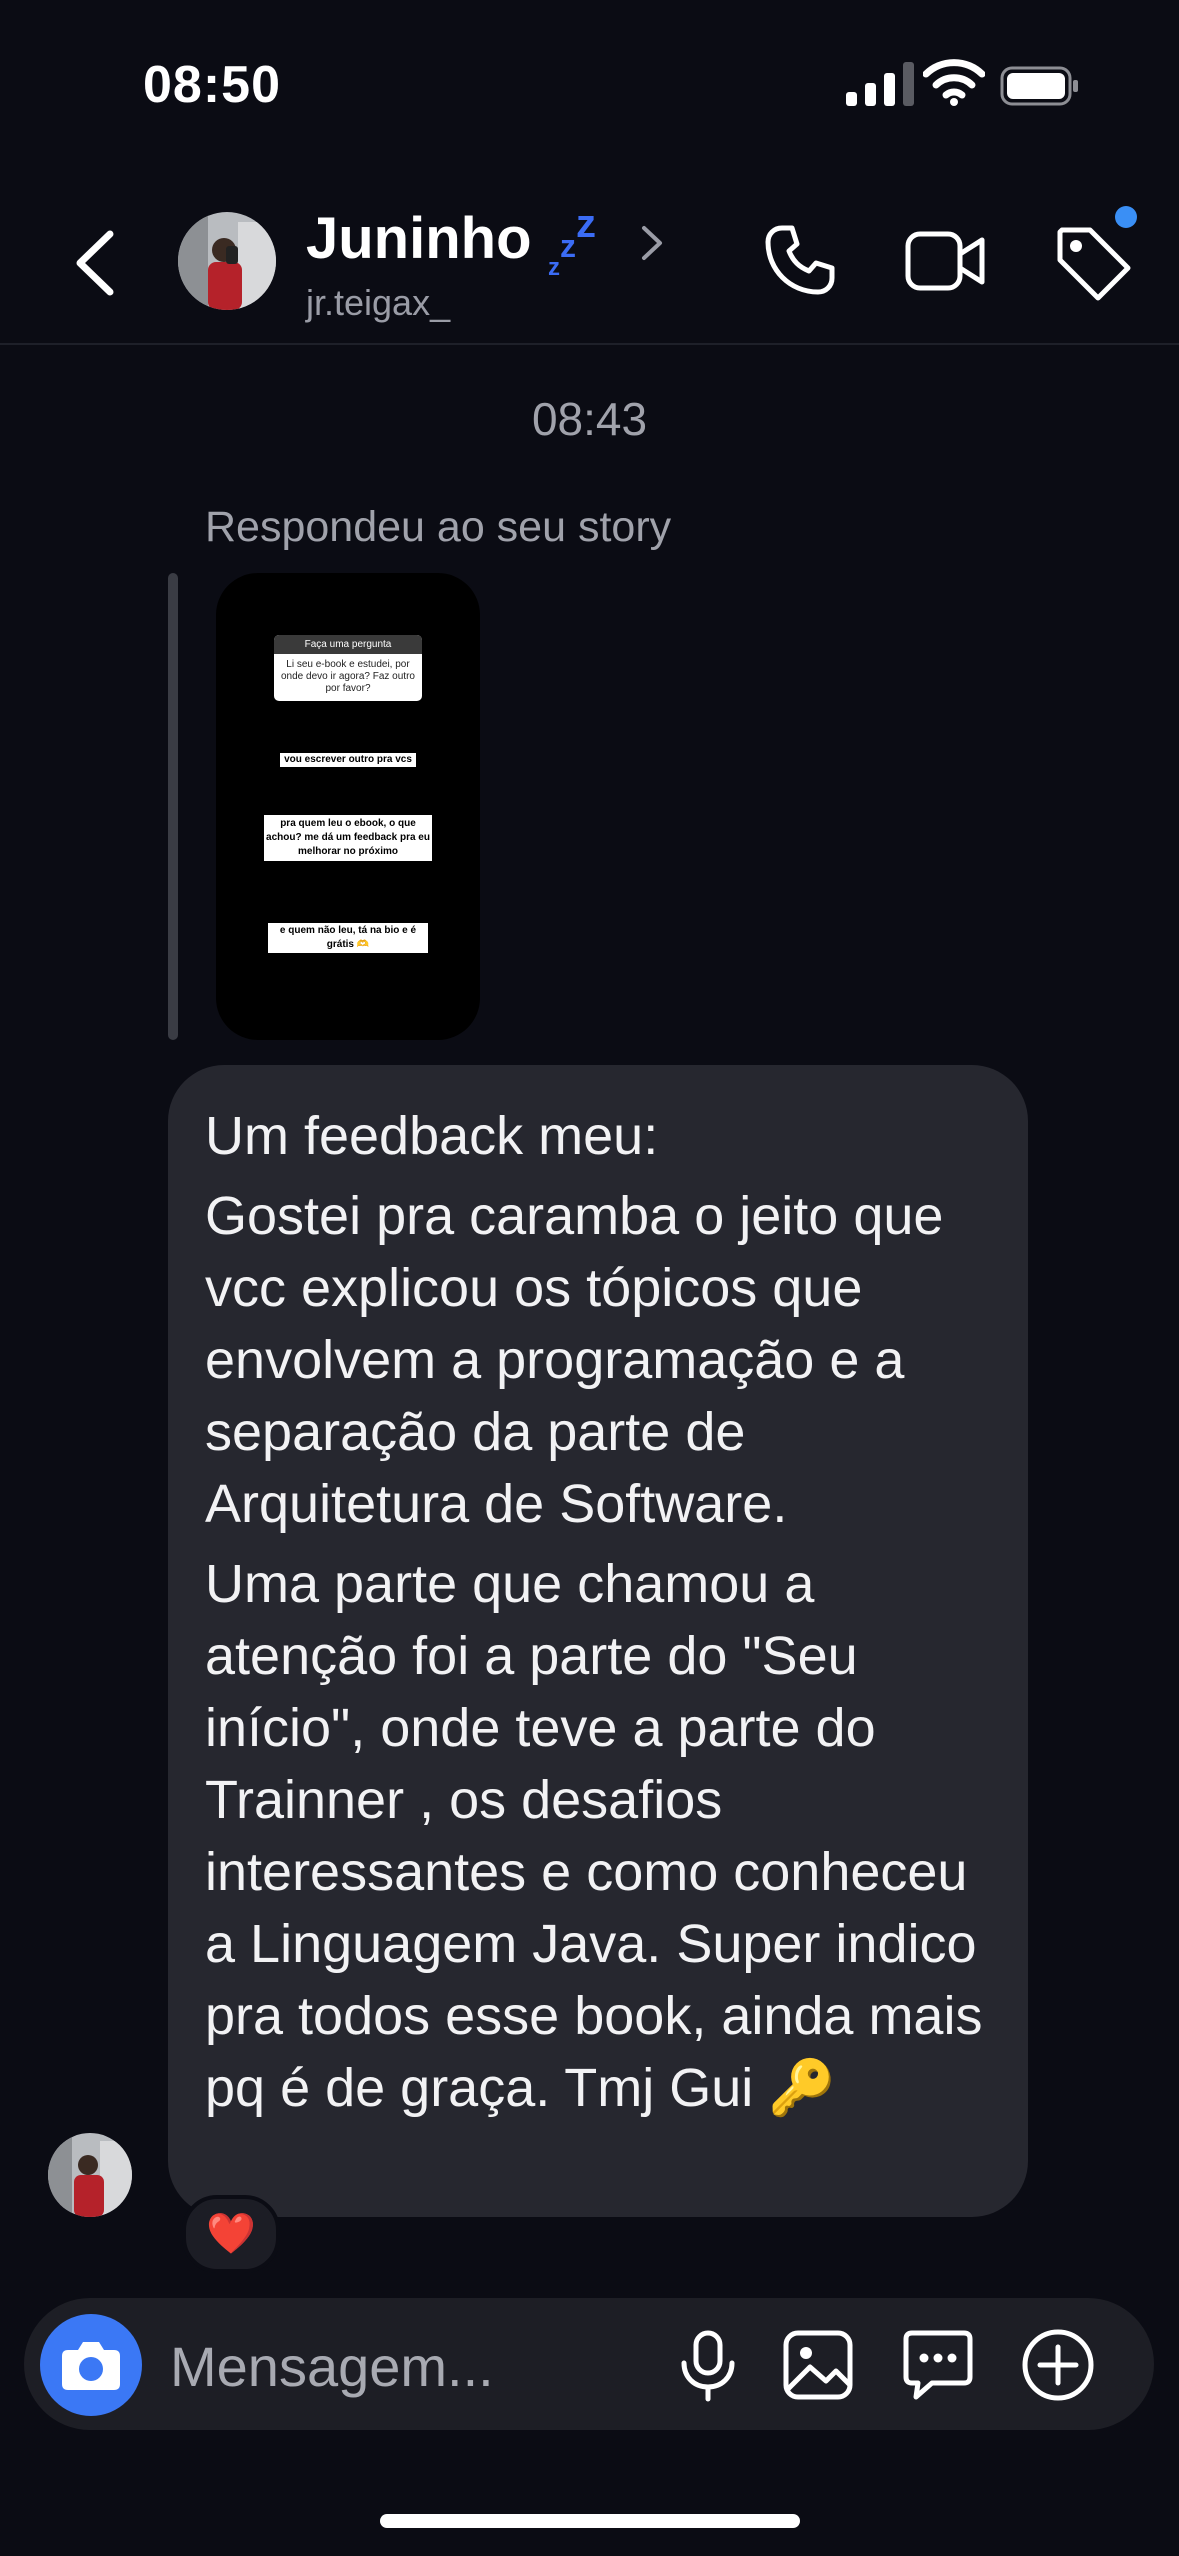 Image resolution: width=1179 pixels, height=2556 pixels. What do you see at coordinates (572, 241) in the screenshot?
I see `sleep-zzz-icon: zzz` at bounding box center [572, 241].